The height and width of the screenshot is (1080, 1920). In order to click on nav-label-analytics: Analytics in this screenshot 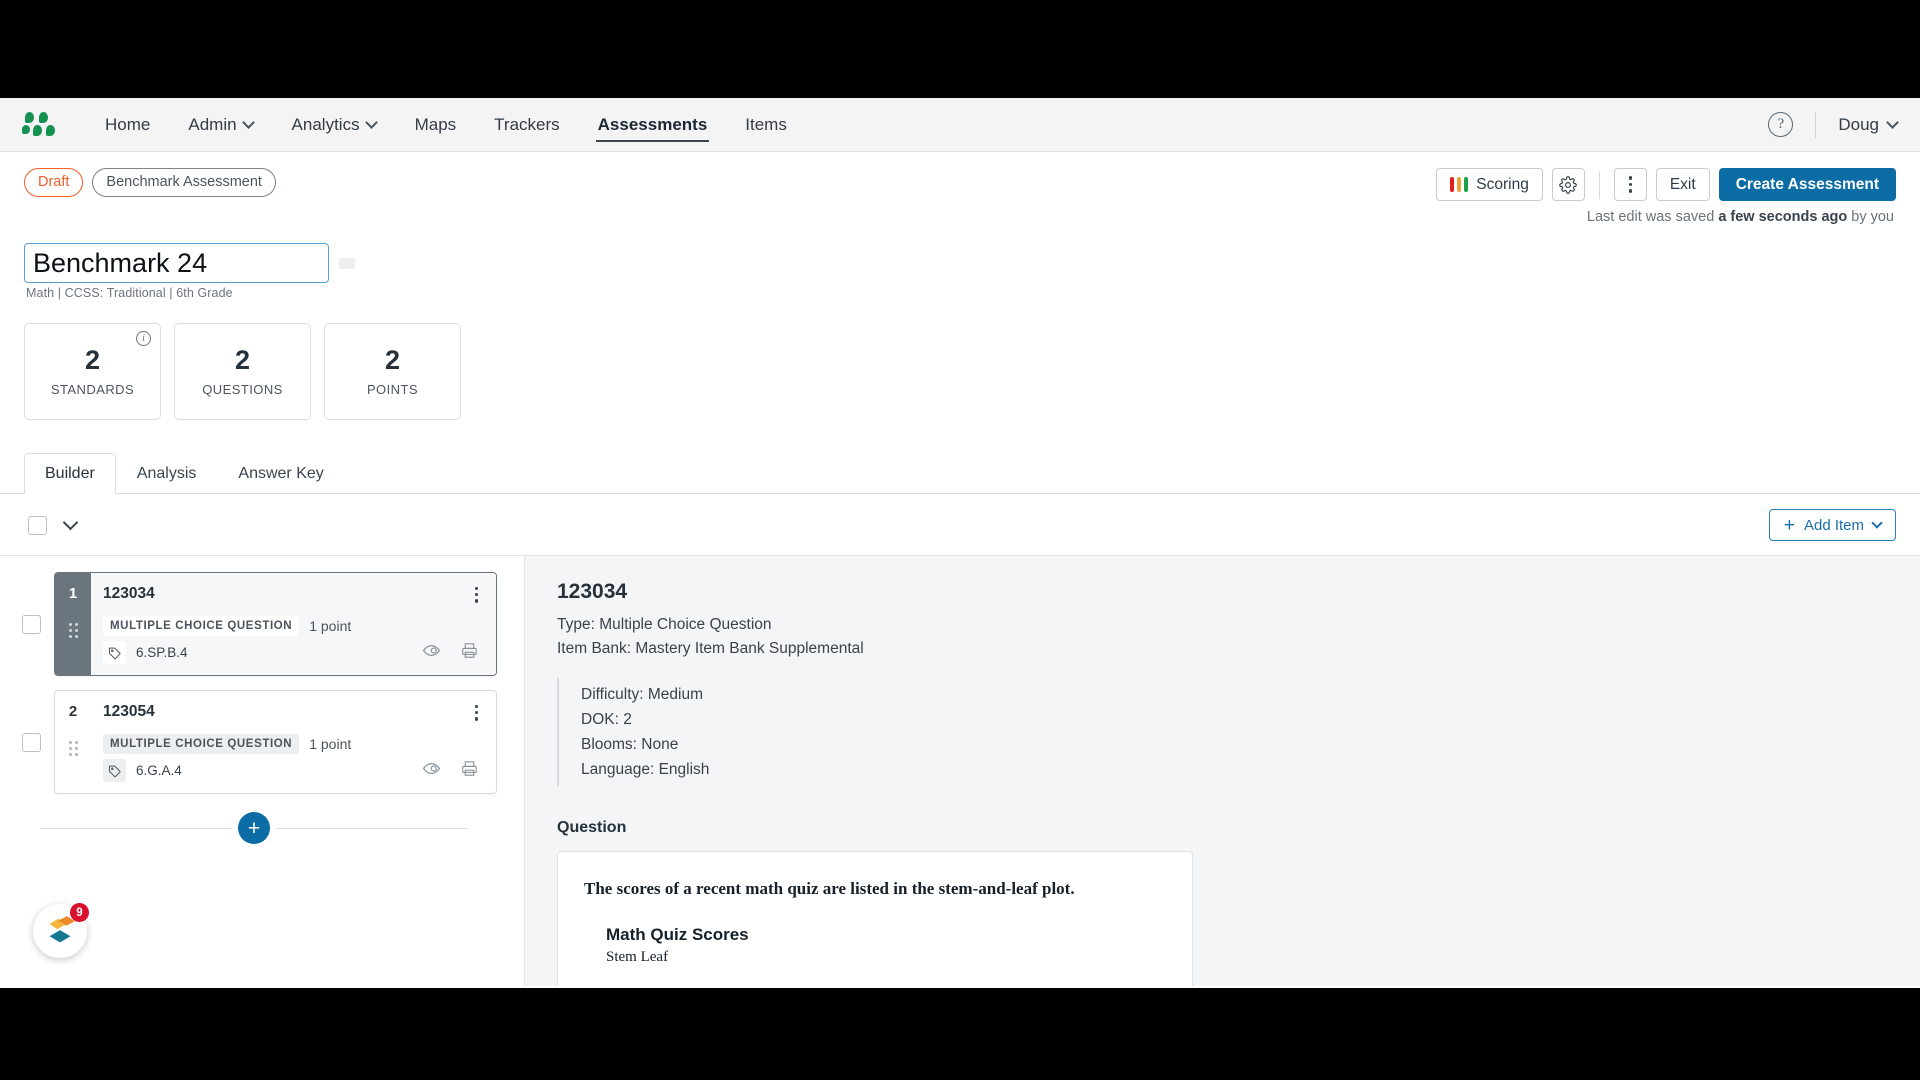, I will do `click(325, 124)`.